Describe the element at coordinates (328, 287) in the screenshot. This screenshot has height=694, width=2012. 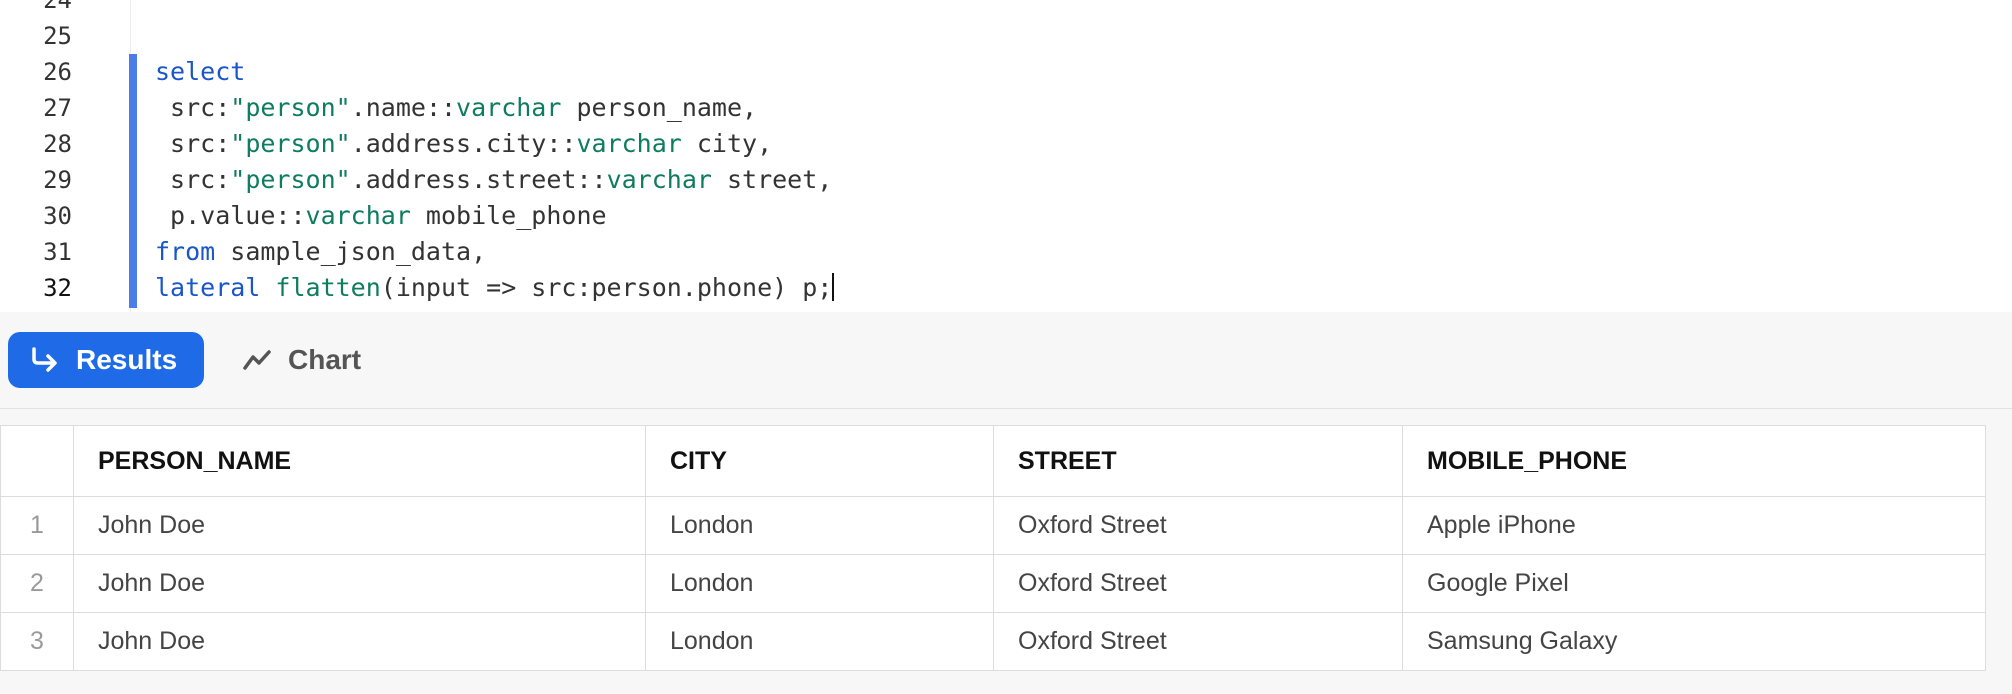
I see `code-token-fn: flatten` at that location.